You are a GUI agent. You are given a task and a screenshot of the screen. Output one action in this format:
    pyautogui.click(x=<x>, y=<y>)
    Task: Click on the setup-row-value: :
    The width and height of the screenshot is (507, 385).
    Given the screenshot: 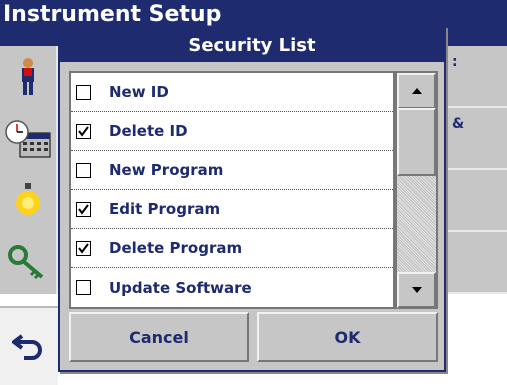 What is the action you would take?
    pyautogui.click(x=455, y=62)
    